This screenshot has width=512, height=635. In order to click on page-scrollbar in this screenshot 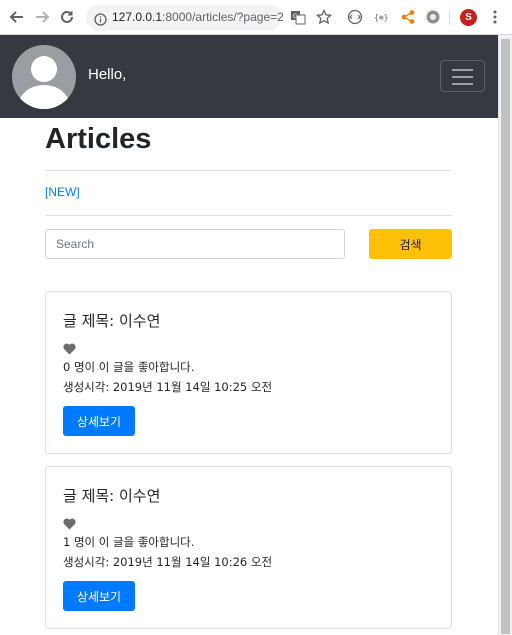, I will do `click(505, 335)`.